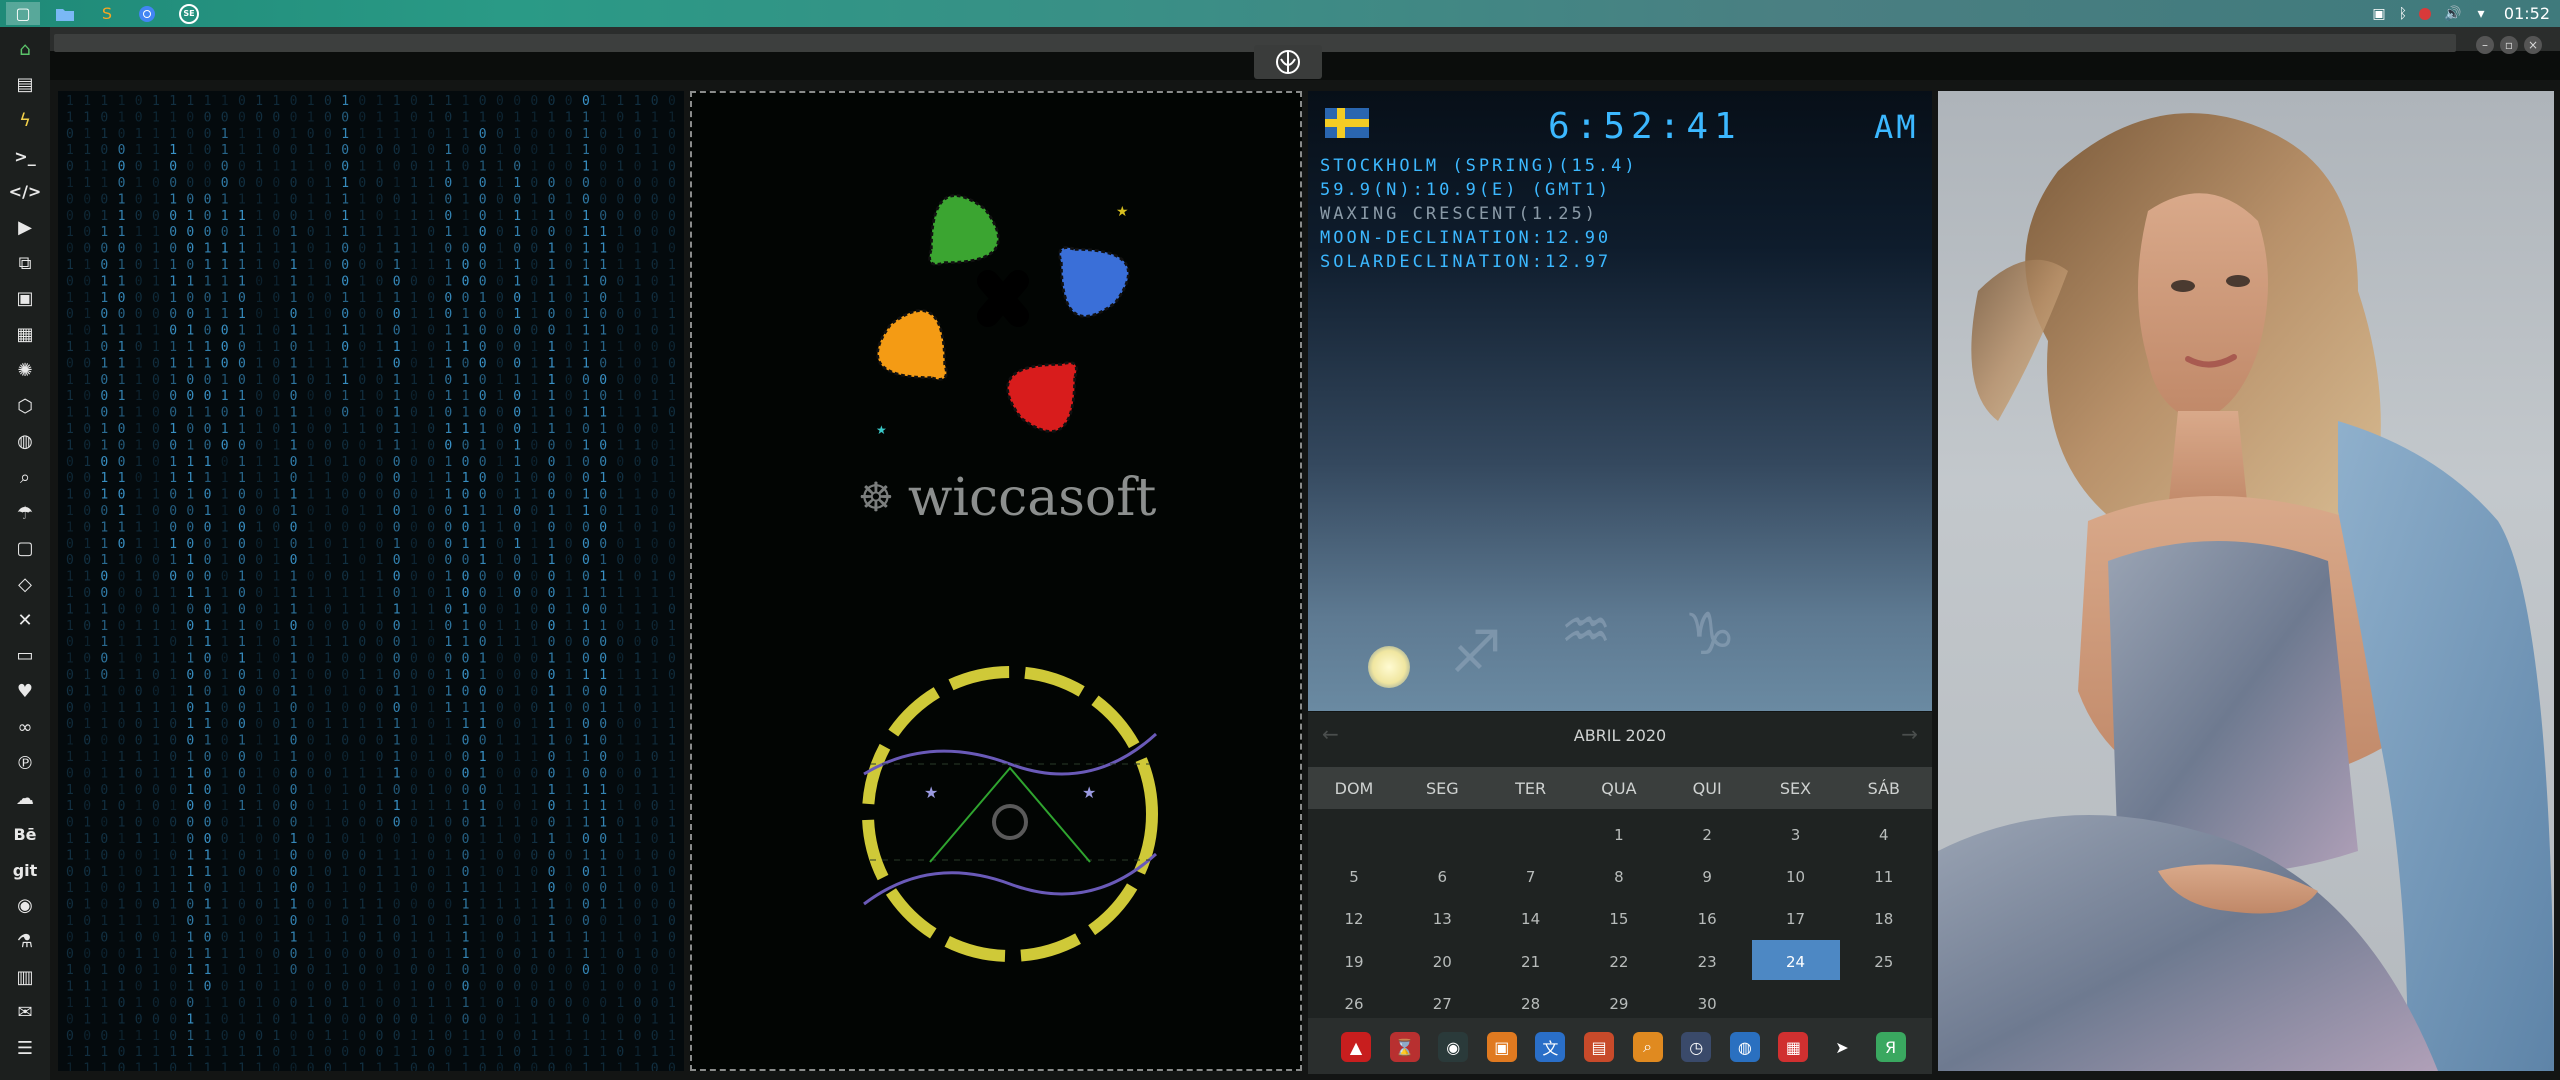  I want to click on calendar-day: 25, so click(1884, 962).